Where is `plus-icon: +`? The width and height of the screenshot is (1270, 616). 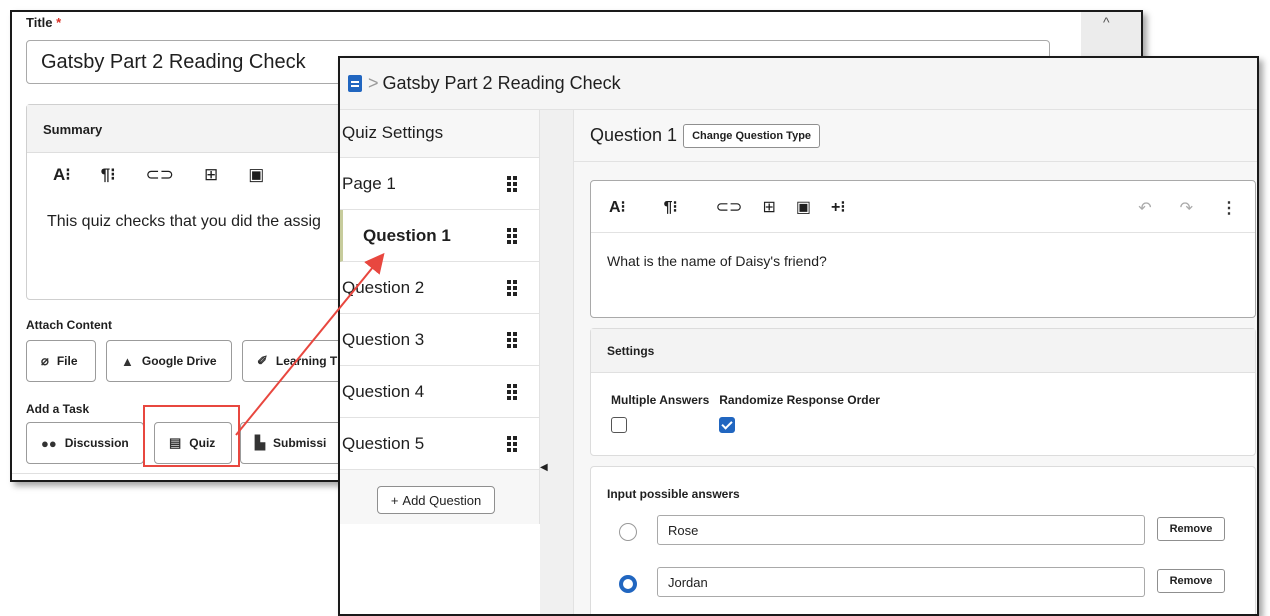 plus-icon: + is located at coordinates (394, 500).